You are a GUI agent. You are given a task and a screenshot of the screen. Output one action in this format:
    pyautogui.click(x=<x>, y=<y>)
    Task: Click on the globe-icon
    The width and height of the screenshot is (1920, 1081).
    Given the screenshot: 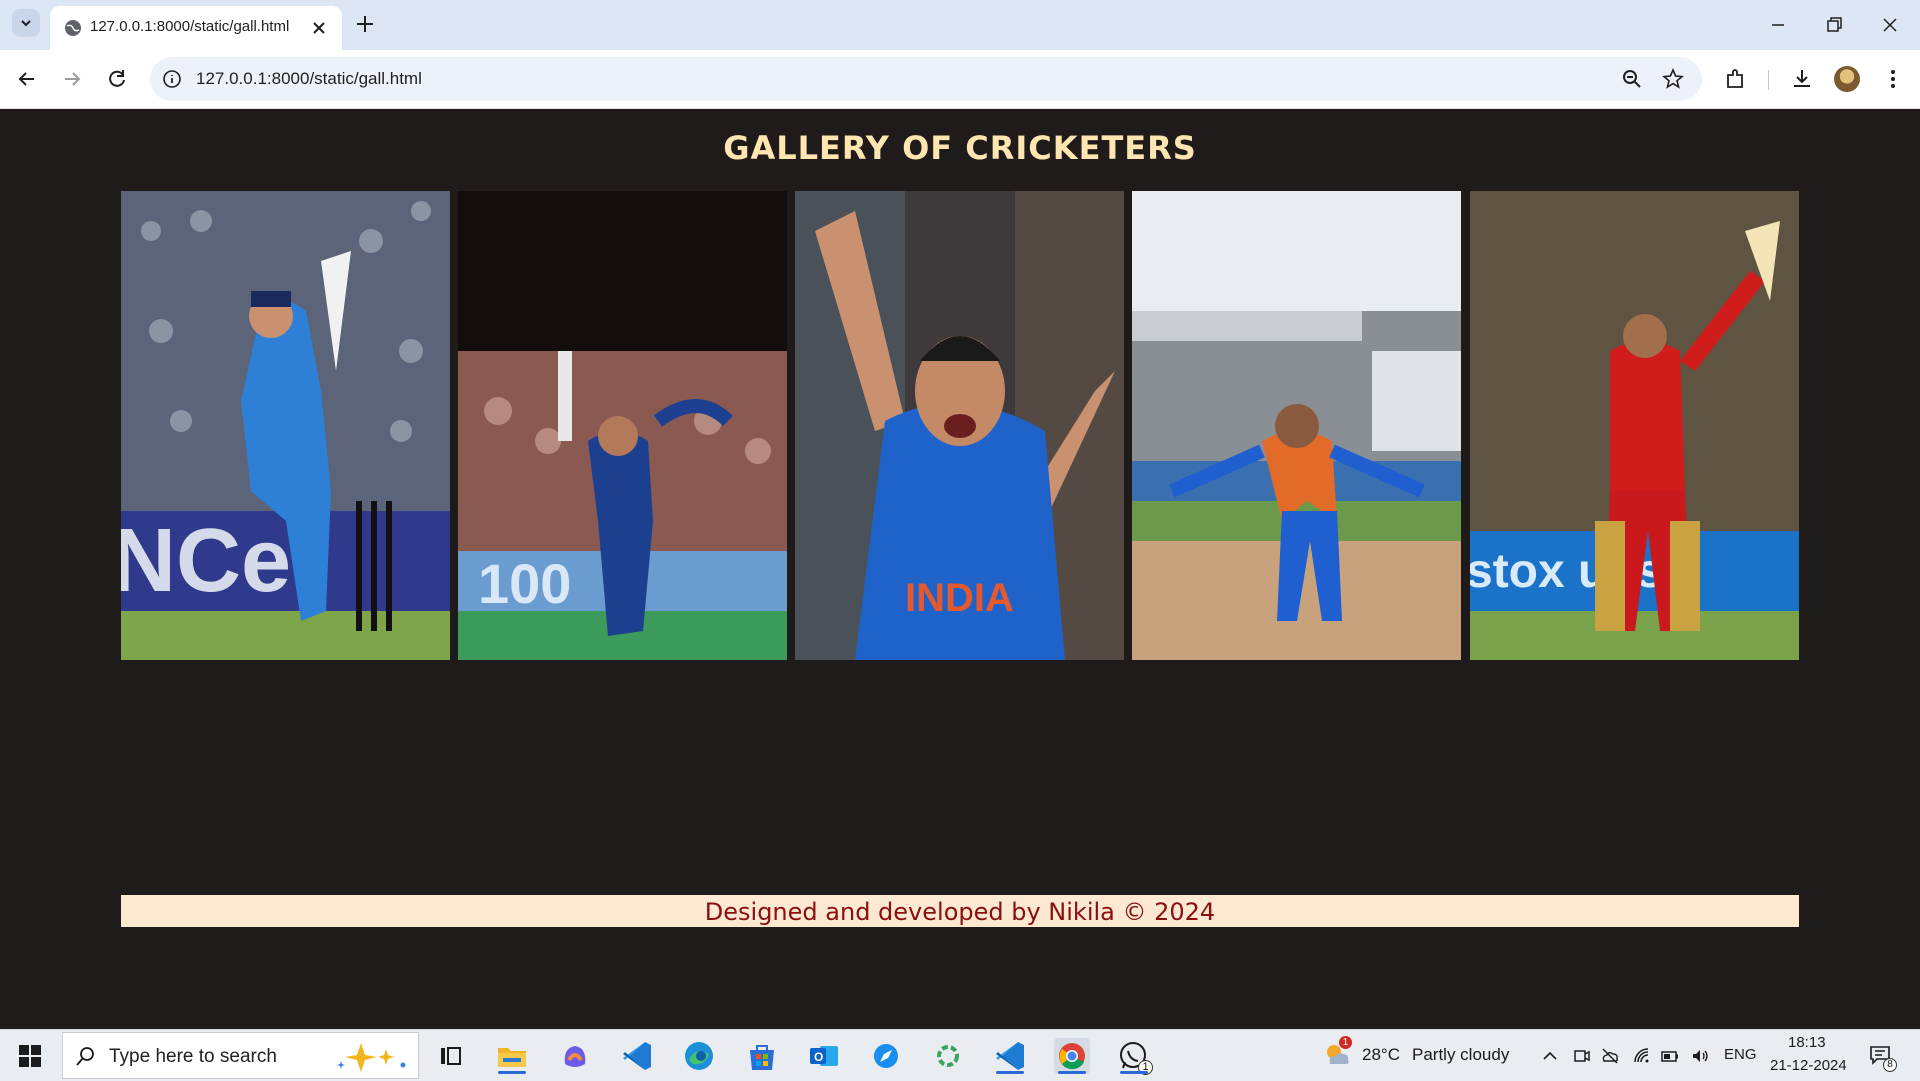 What is the action you would take?
    pyautogui.click(x=73, y=28)
    